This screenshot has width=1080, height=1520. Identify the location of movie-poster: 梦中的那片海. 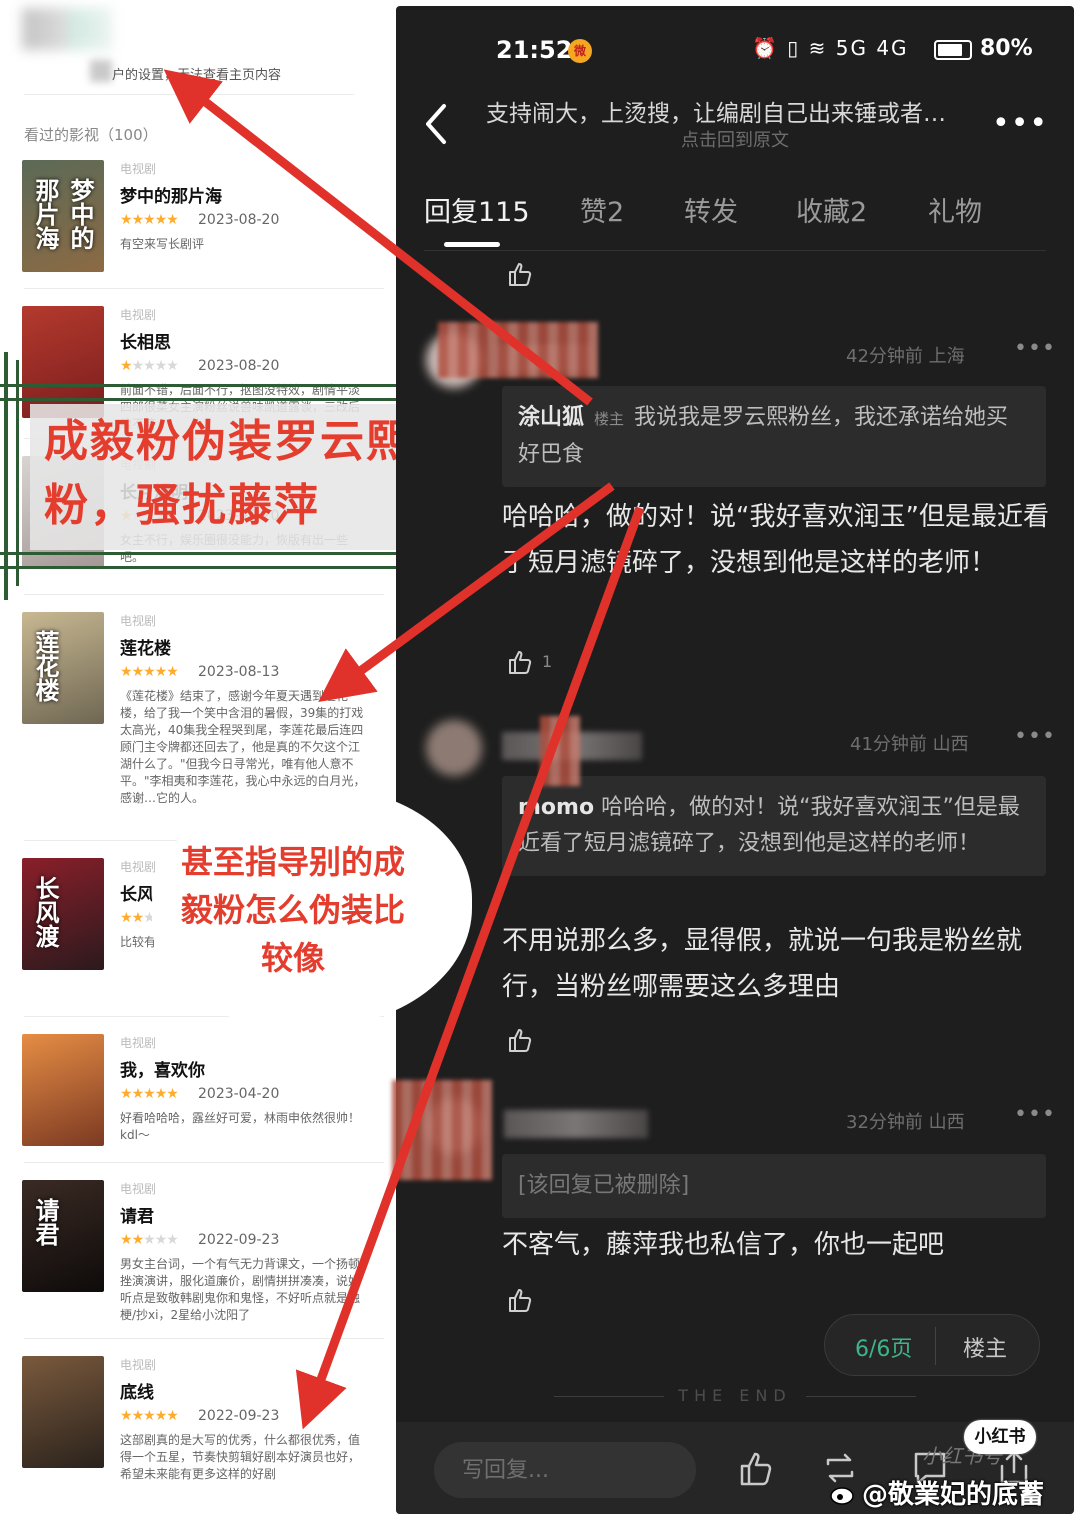
(63, 216).